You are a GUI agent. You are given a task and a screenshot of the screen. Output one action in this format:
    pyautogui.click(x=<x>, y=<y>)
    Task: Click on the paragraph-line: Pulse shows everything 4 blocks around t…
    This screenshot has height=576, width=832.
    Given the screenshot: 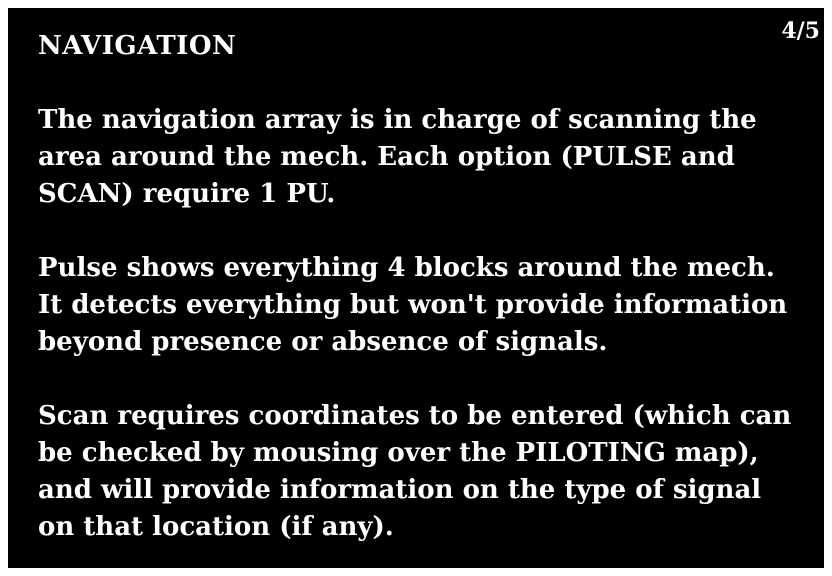 What is the action you would take?
    pyautogui.click(x=406, y=268)
    